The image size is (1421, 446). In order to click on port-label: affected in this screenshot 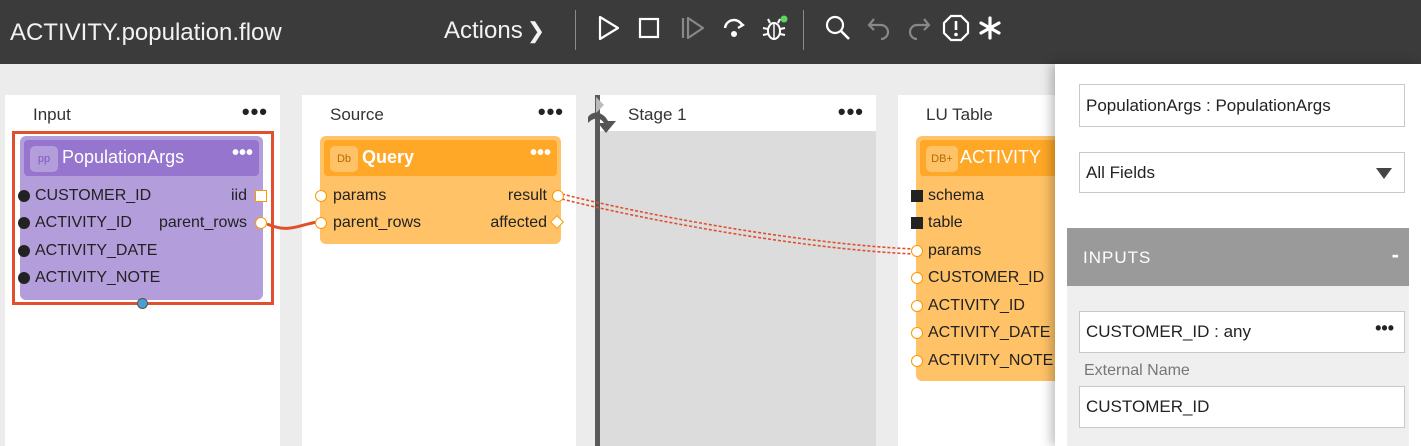, I will do `click(518, 222)`.